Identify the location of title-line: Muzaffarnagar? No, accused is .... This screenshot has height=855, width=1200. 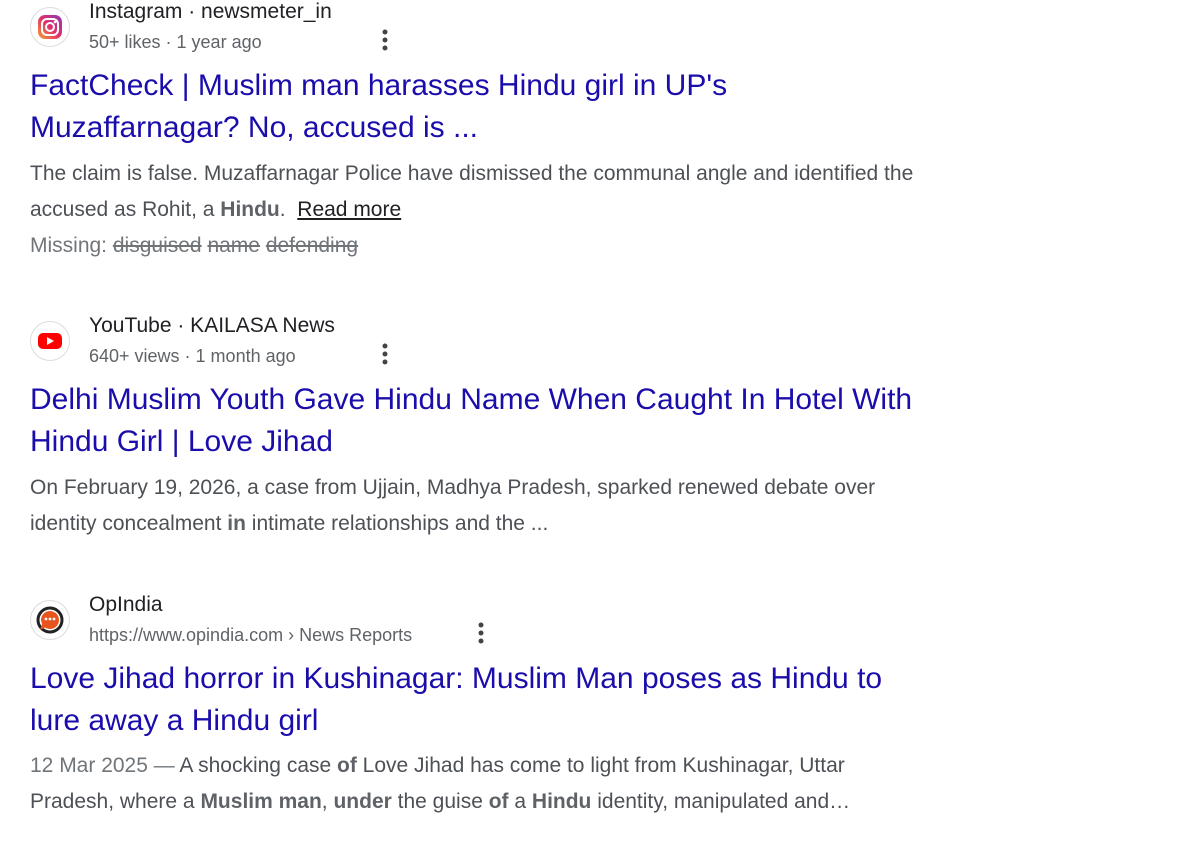
(254, 127).